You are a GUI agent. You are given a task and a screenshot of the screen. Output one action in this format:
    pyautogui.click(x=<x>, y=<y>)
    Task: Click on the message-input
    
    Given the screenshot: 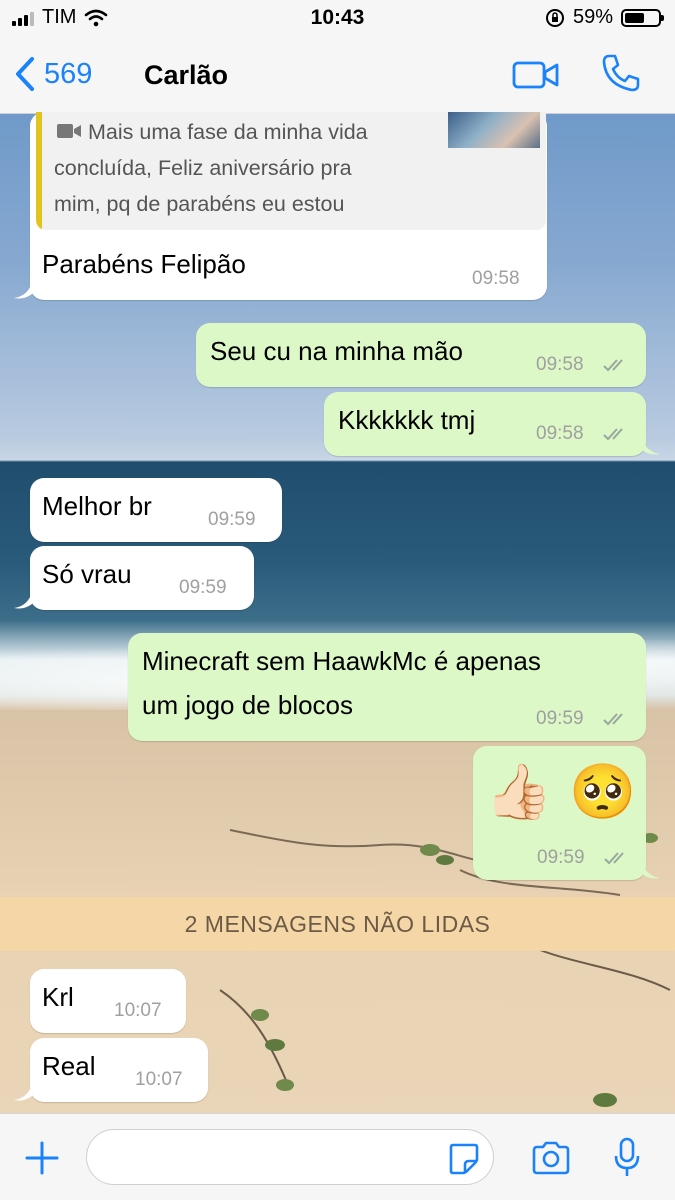 What is the action you would take?
    pyautogui.click(x=290, y=1157)
    